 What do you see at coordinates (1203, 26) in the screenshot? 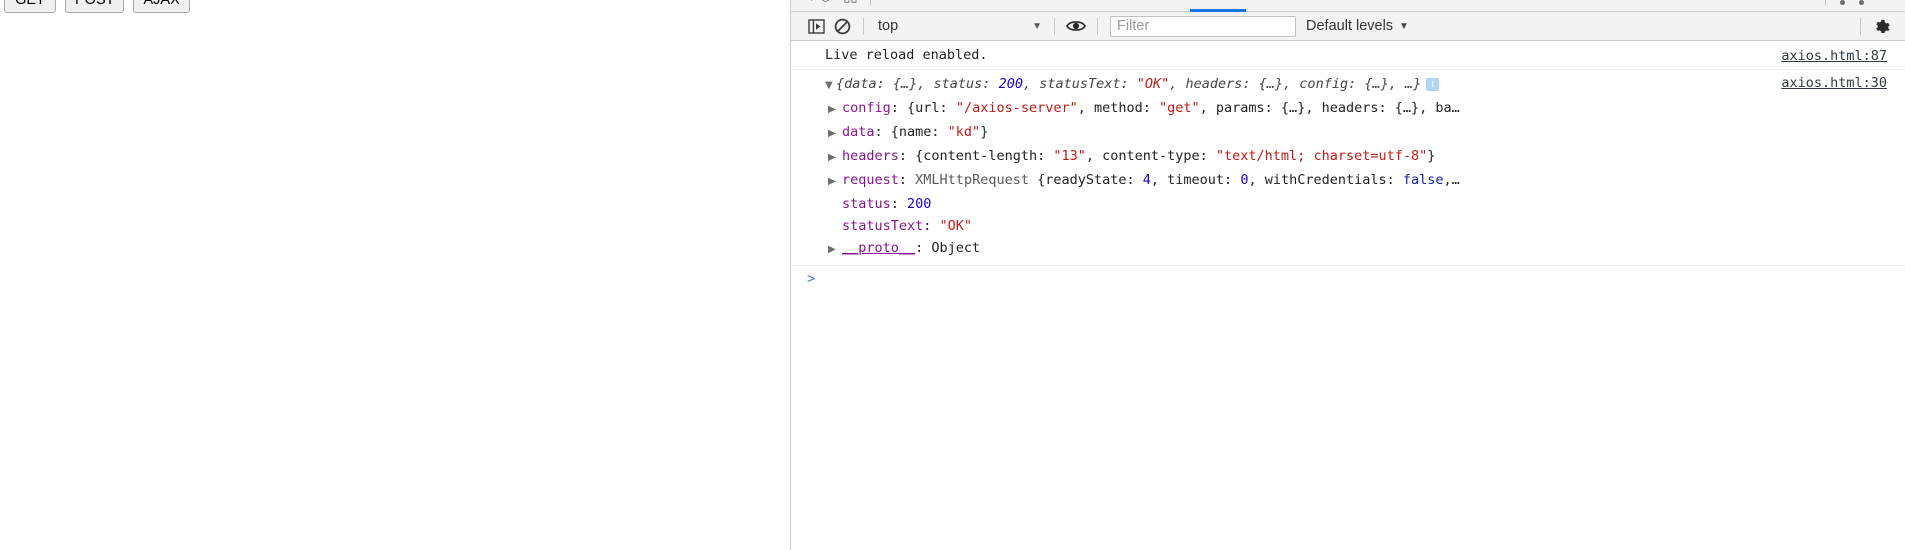
I see `console-filter-input: Filter` at bounding box center [1203, 26].